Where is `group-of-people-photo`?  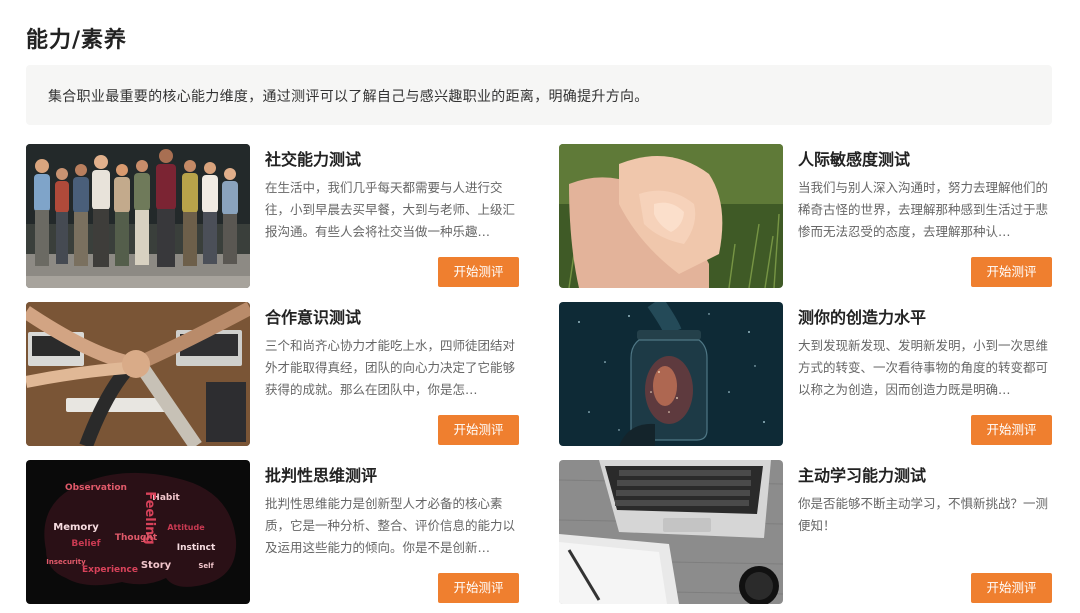 group-of-people-photo is located at coordinates (138, 216).